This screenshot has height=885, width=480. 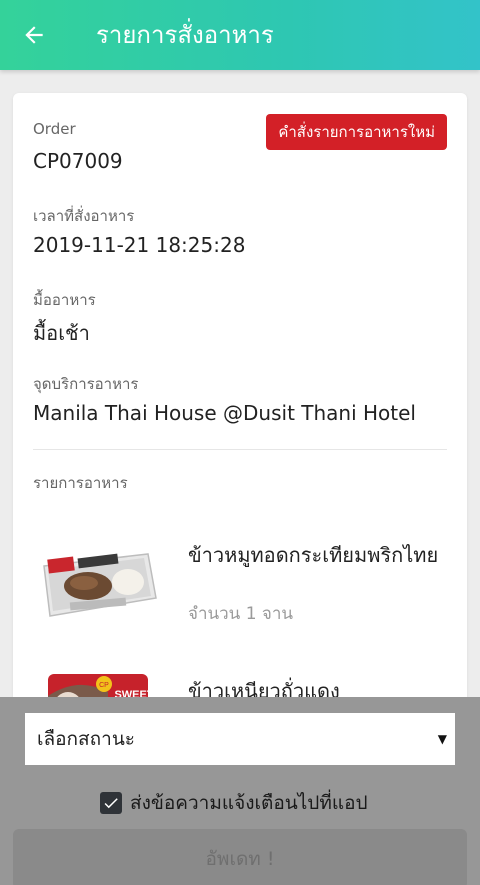 What do you see at coordinates (54, 129) in the screenshot?
I see `order-label: Order` at bounding box center [54, 129].